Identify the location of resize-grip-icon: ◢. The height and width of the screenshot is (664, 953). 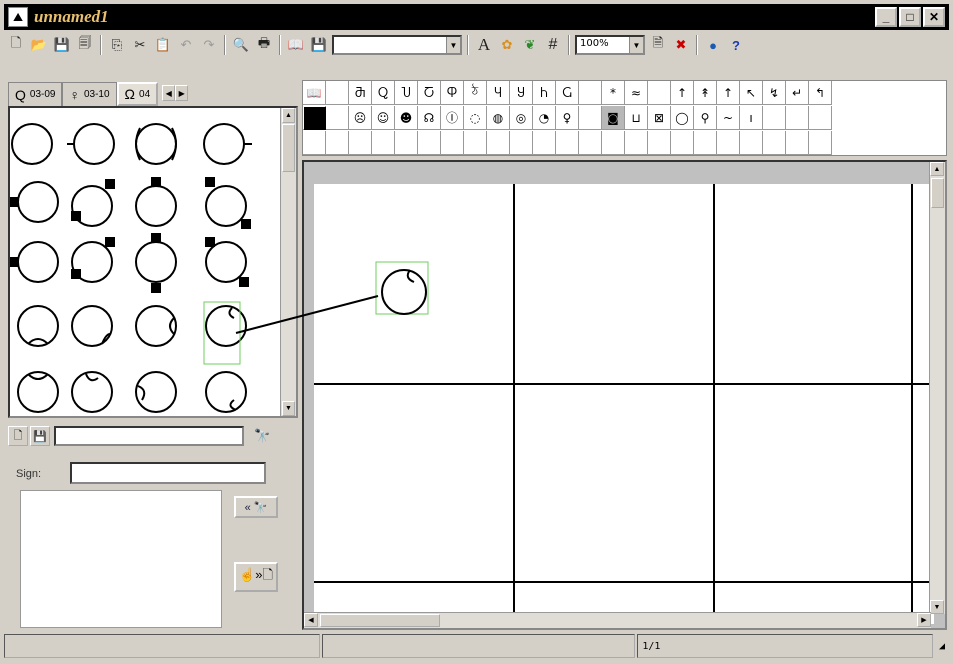
(942, 646).